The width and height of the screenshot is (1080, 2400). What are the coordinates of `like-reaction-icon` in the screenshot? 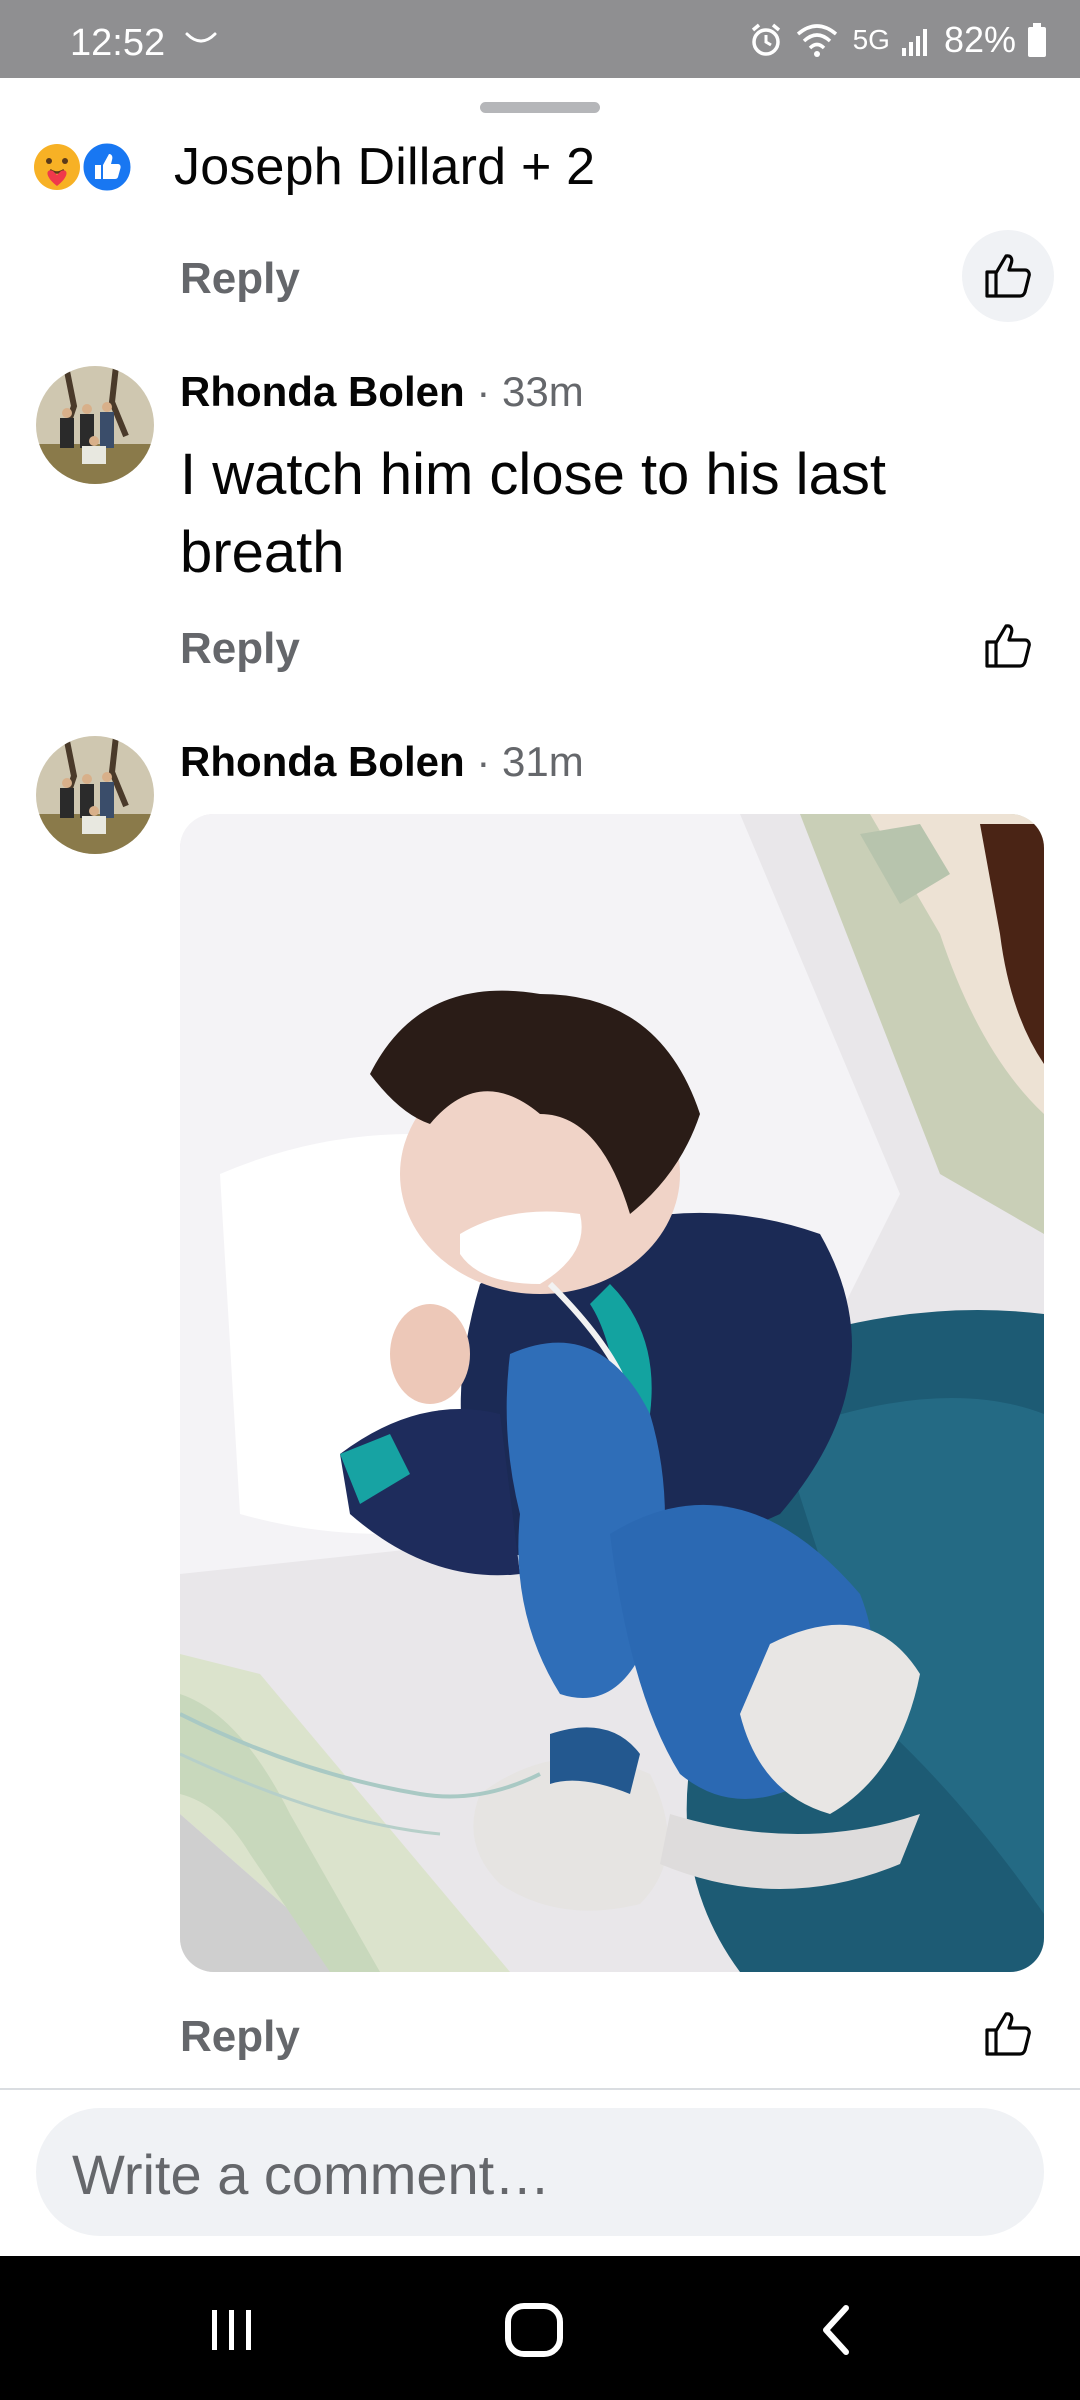 It's located at (107, 167).